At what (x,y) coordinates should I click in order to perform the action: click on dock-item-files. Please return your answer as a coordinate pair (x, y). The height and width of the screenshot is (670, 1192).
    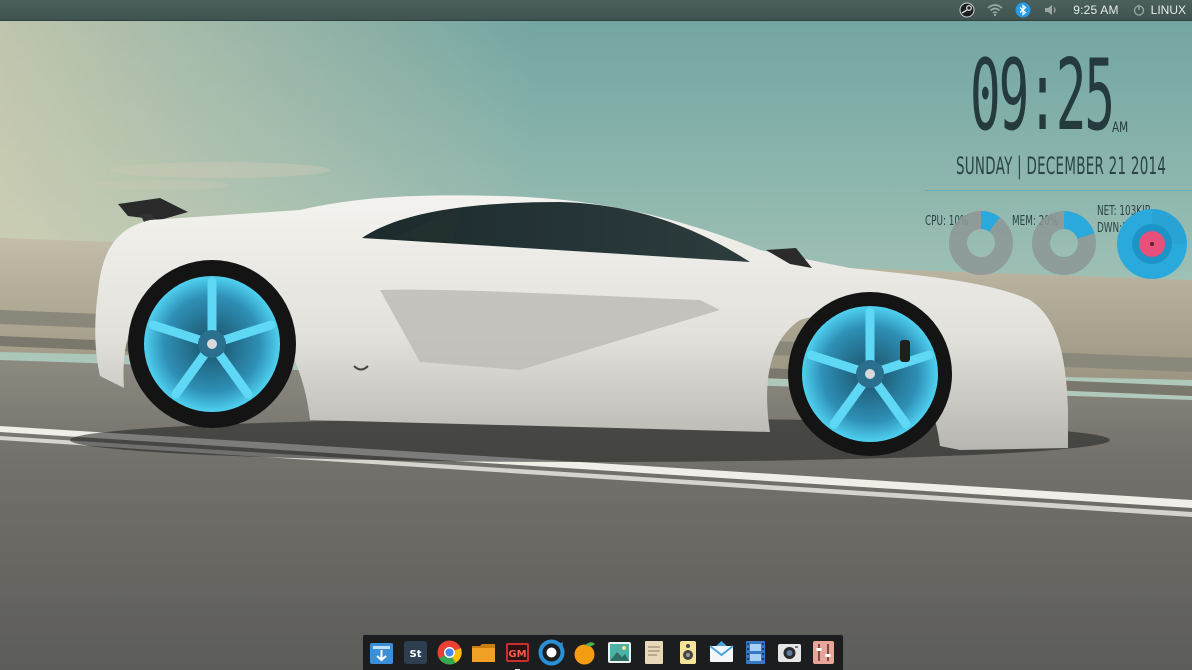
    Looking at the image, I should click on (483, 652).